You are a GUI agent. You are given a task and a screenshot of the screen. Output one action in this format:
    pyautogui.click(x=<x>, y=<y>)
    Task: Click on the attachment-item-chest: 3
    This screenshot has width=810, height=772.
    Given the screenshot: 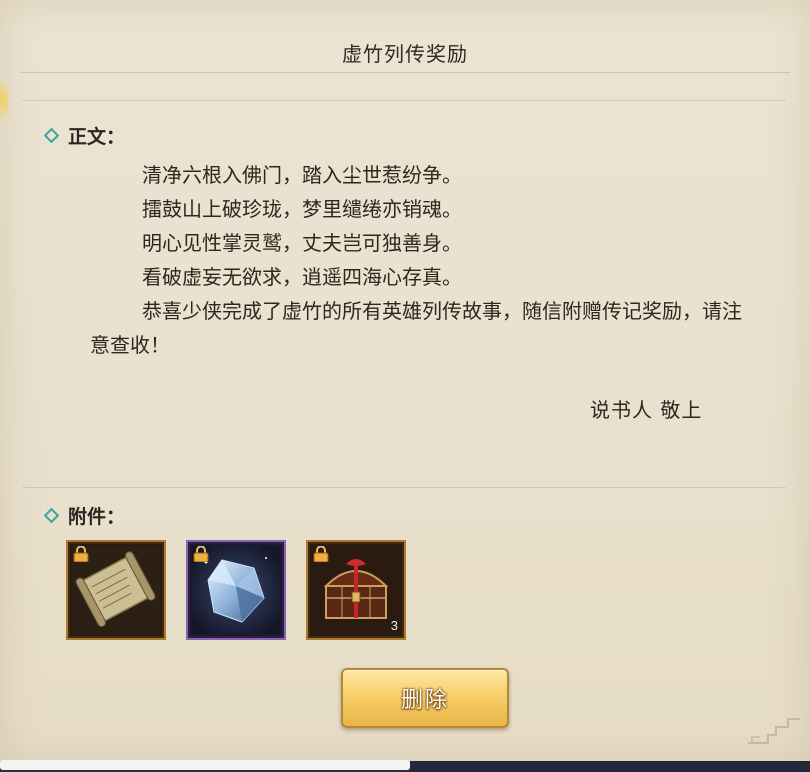 What is the action you would take?
    pyautogui.click(x=356, y=590)
    